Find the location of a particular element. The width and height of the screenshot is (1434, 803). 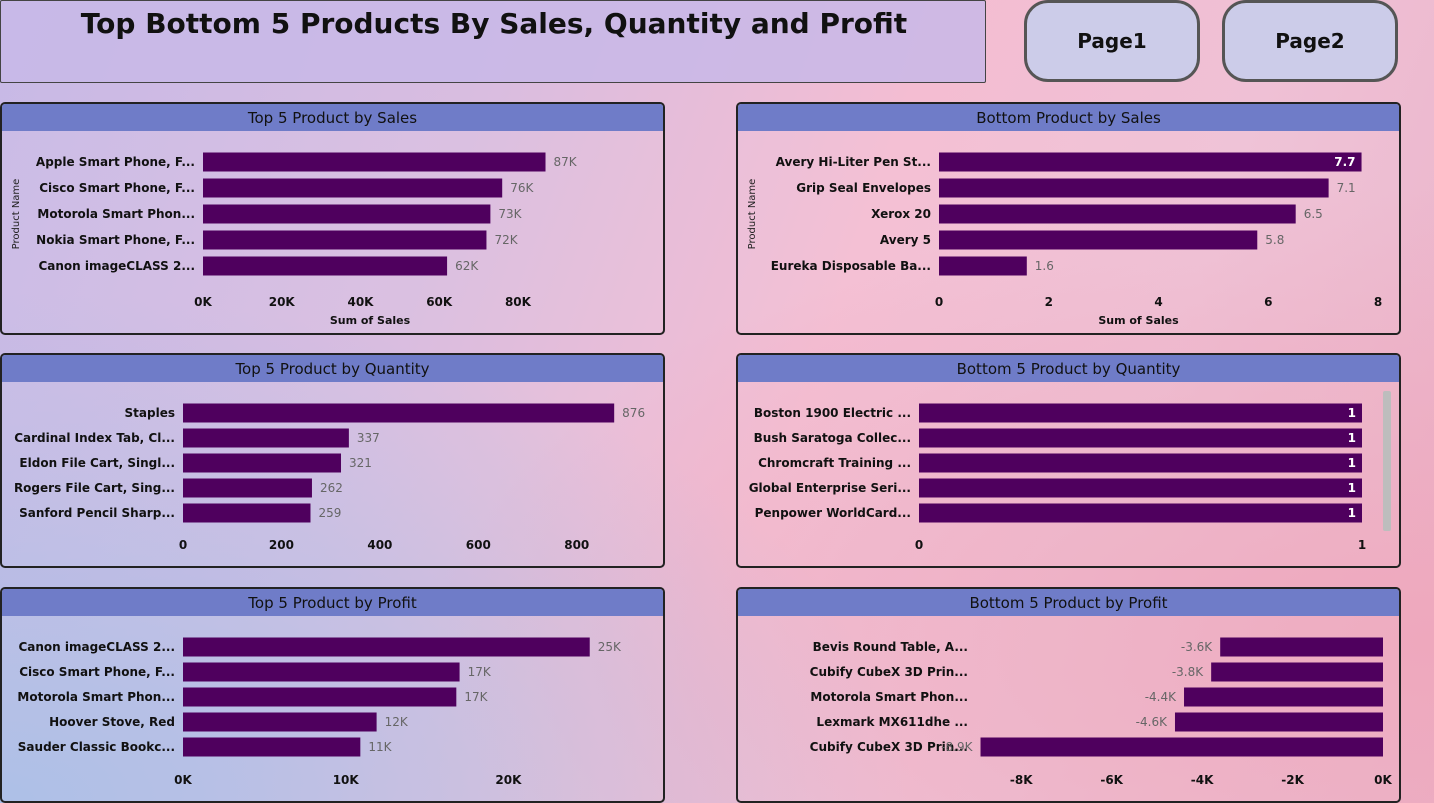

data-label: 876 is located at coordinates (633, 413).